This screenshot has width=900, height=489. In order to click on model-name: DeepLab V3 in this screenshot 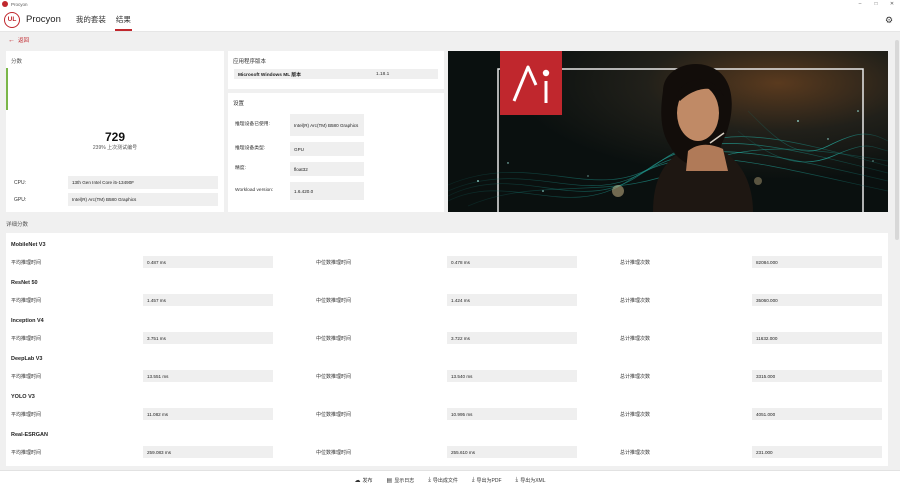, I will do `click(27, 359)`.